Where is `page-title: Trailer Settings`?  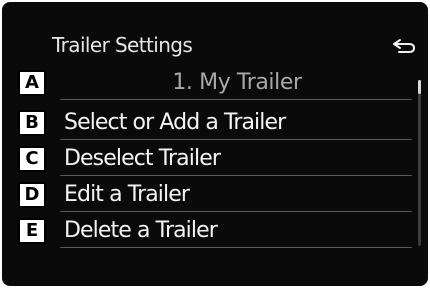 page-title: Trailer Settings is located at coordinates (122, 45).